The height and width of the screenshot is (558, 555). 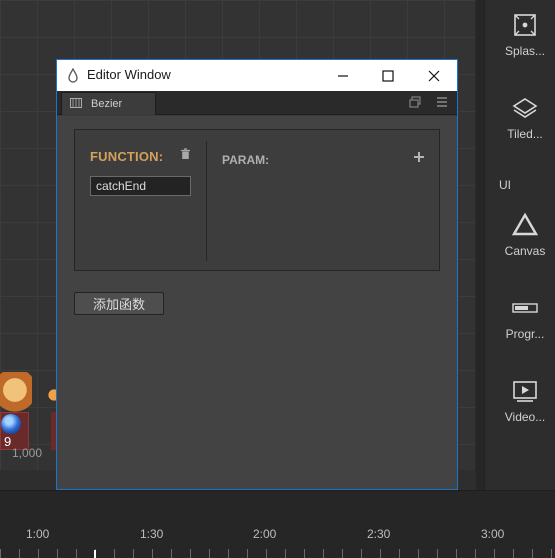 What do you see at coordinates (505, 185) in the screenshot?
I see `ui-section-label: UI` at bounding box center [505, 185].